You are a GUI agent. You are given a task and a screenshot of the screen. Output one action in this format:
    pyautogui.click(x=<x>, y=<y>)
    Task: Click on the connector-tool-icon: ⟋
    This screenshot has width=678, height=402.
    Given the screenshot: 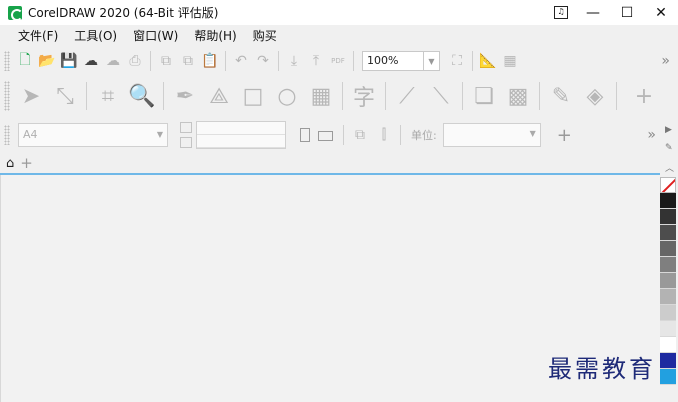 What is the action you would take?
    pyautogui.click(x=407, y=96)
    